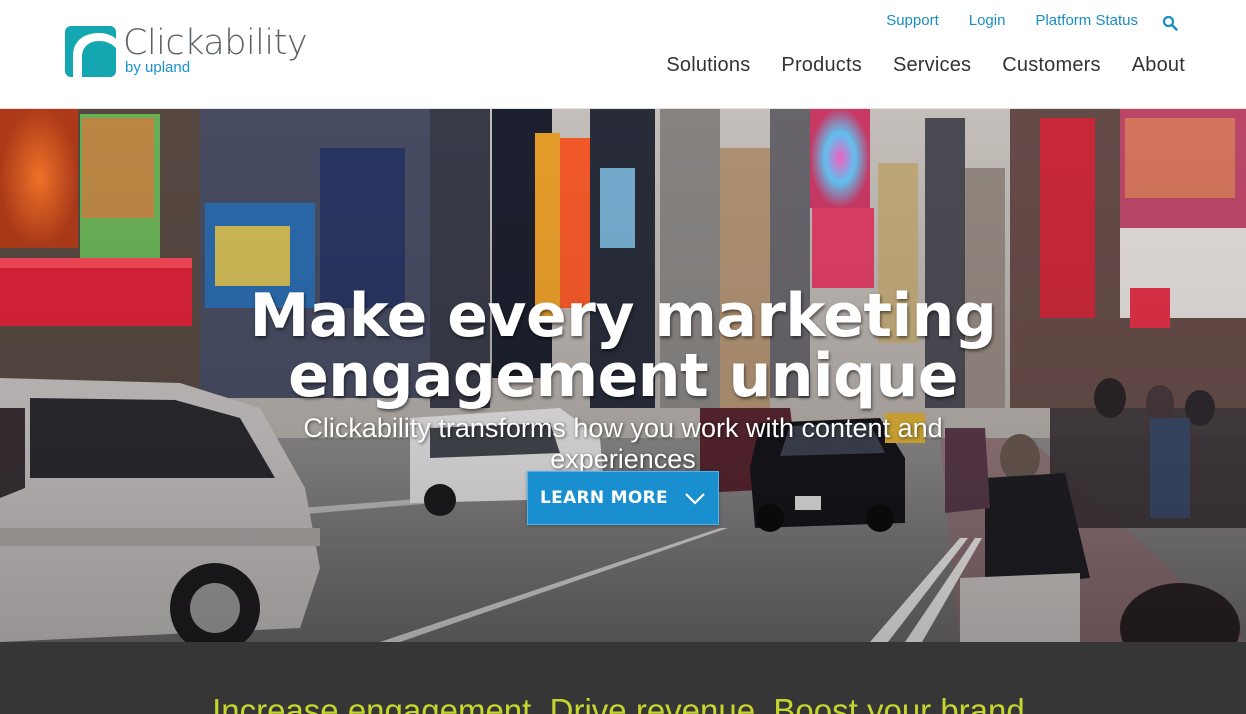 This screenshot has height=714, width=1246. Describe the element at coordinates (1158, 65) in the screenshot. I see `nav-item-about: About` at that location.